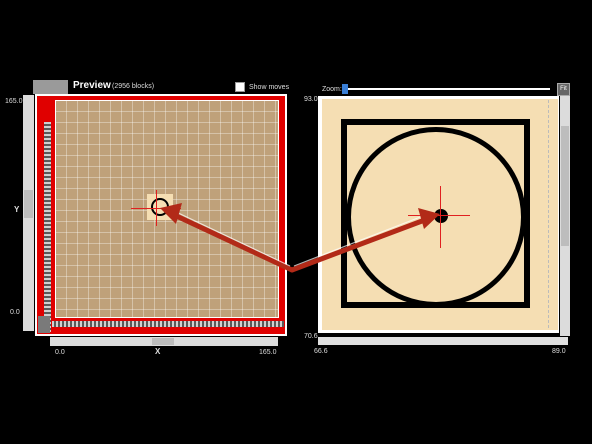 This screenshot has height=444, width=592. What do you see at coordinates (548, 214) in the screenshot?
I see `zoom-guide-line` at bounding box center [548, 214].